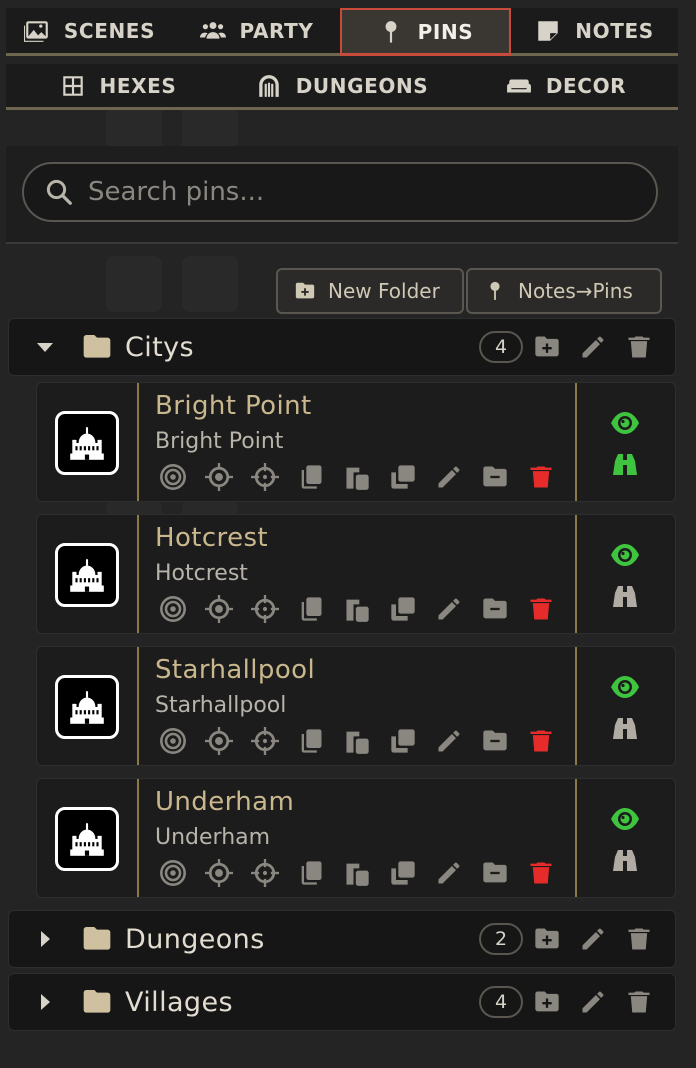 The width and height of the screenshot is (696, 1068). I want to click on caret-down-icon, so click(45, 347).